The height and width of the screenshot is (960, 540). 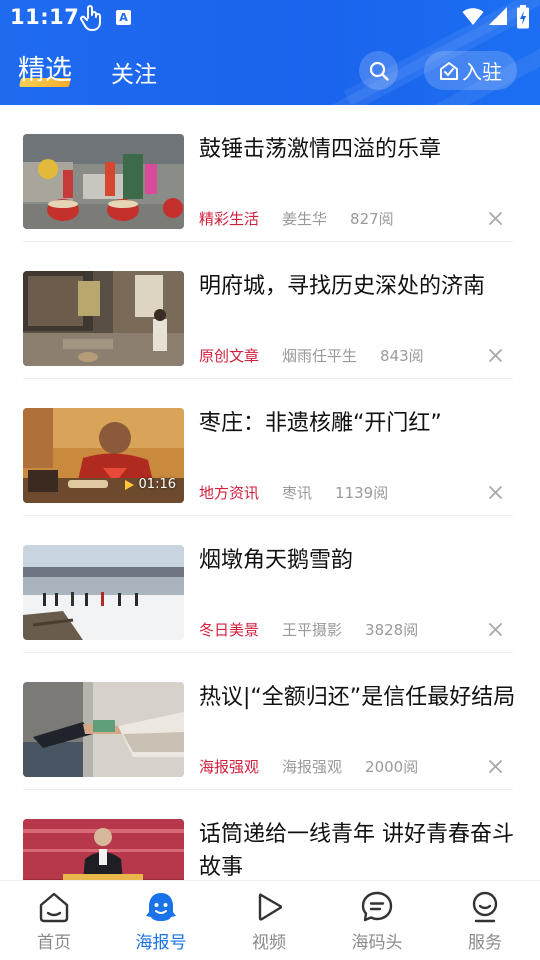 What do you see at coordinates (270, 310) in the screenshot?
I see `feed-item: 明府城，寻找历史深处的济南 原创文章 烟雨任平生 843阅` at bounding box center [270, 310].